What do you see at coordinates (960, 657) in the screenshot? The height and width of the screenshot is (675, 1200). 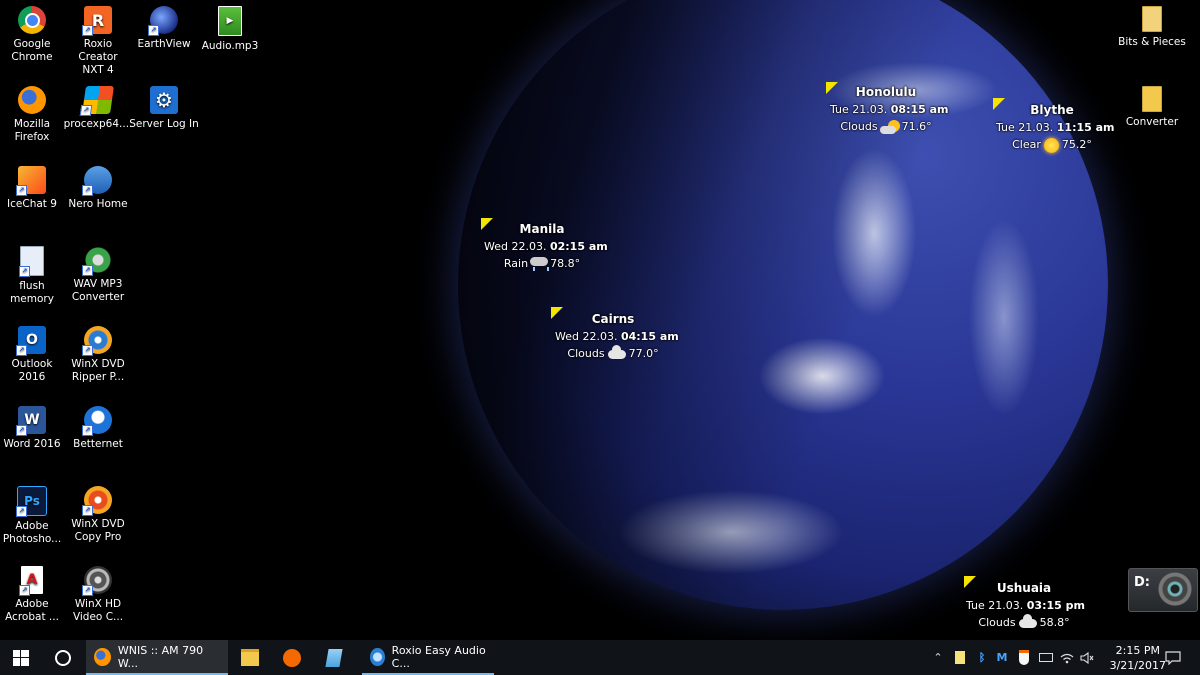 I see `tray-notes-icon` at bounding box center [960, 657].